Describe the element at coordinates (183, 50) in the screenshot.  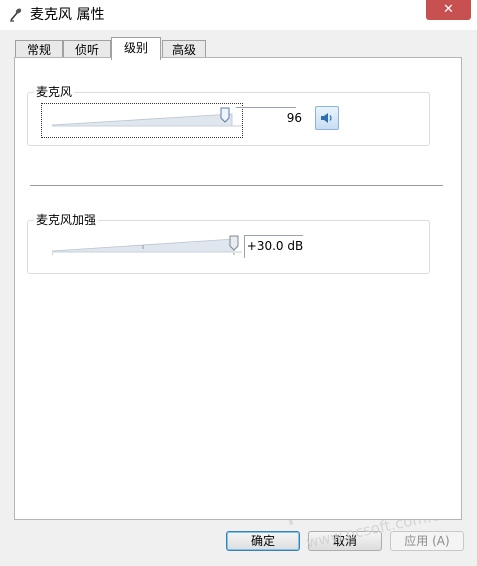
I see `tab-label: 高级` at that location.